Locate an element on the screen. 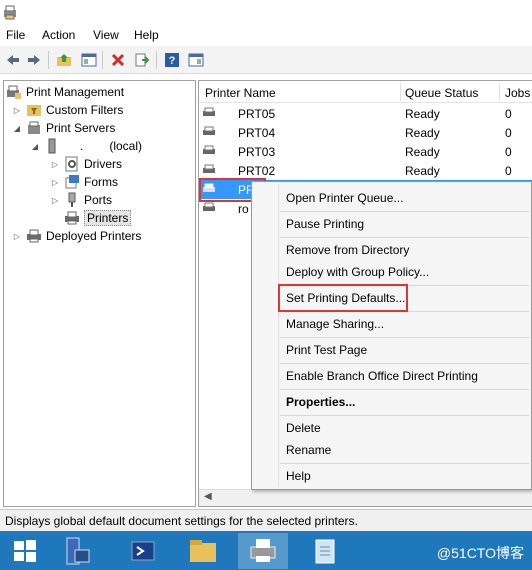 This screenshot has width=532, height=570. forward-arrow-icon is located at coordinates (34, 60).